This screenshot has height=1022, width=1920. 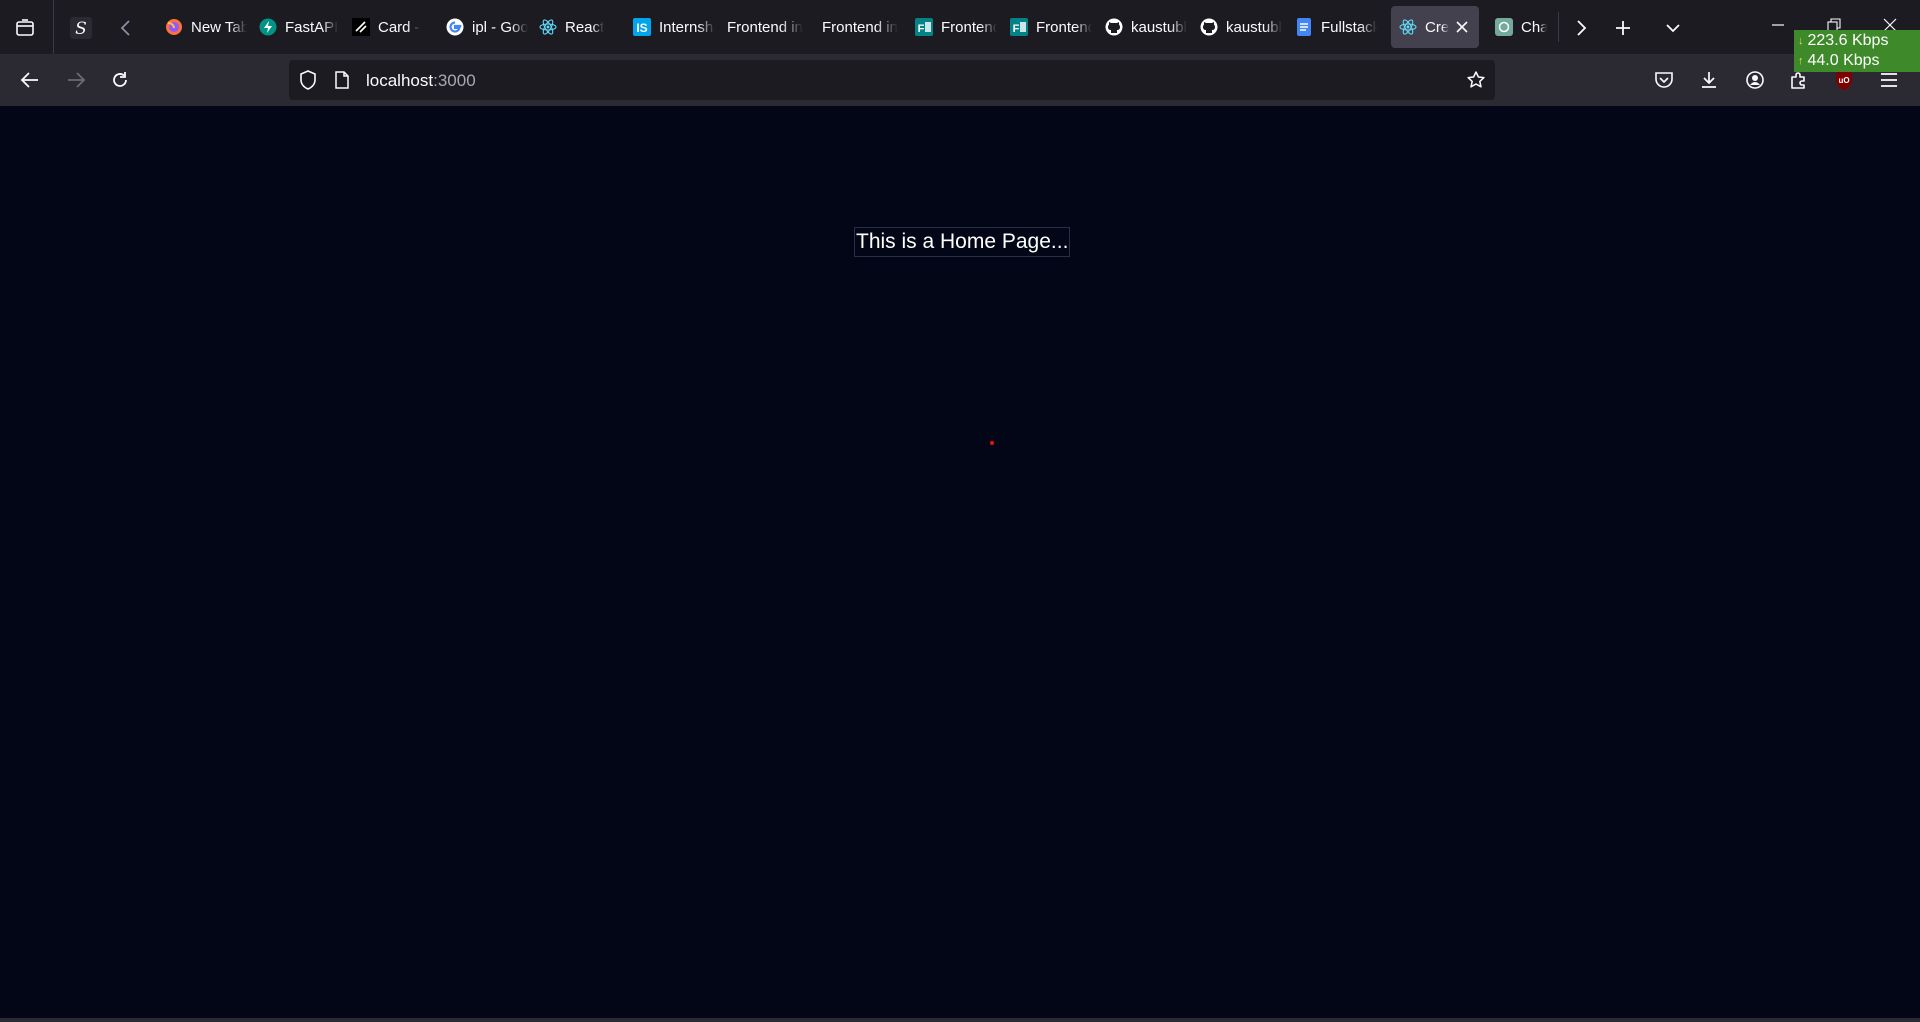 I want to click on tab-frontend-forms-2: F Frontend, so click(x=1047, y=27).